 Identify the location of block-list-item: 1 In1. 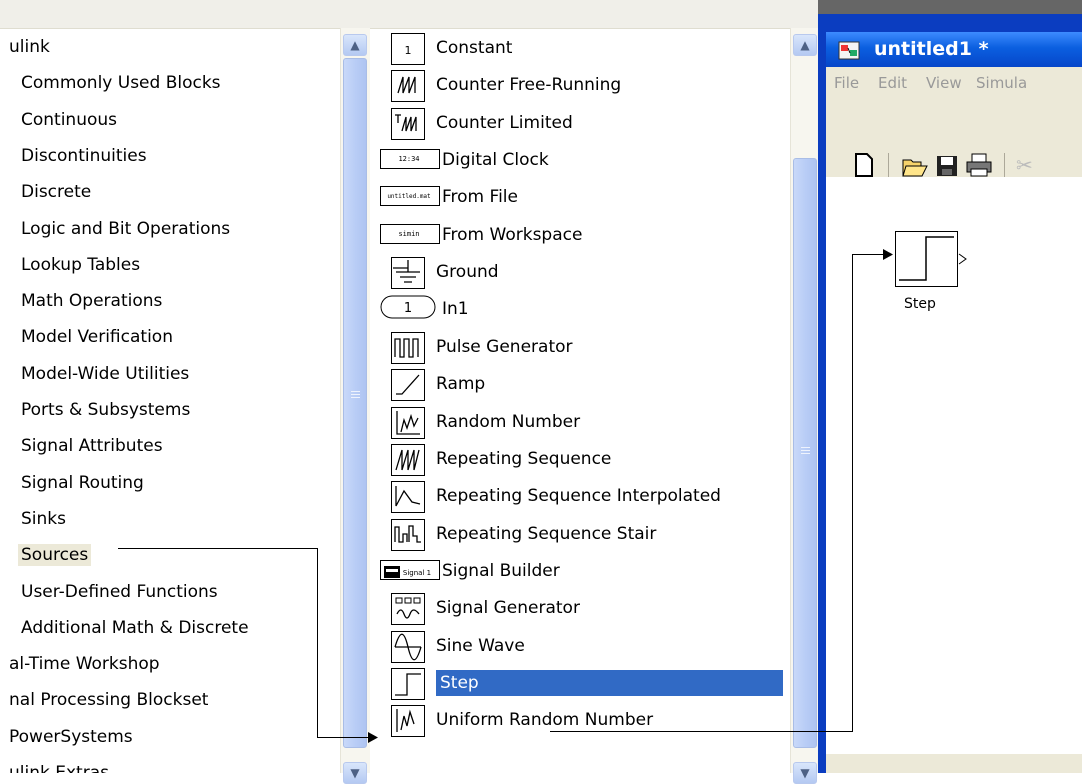
(579, 309).